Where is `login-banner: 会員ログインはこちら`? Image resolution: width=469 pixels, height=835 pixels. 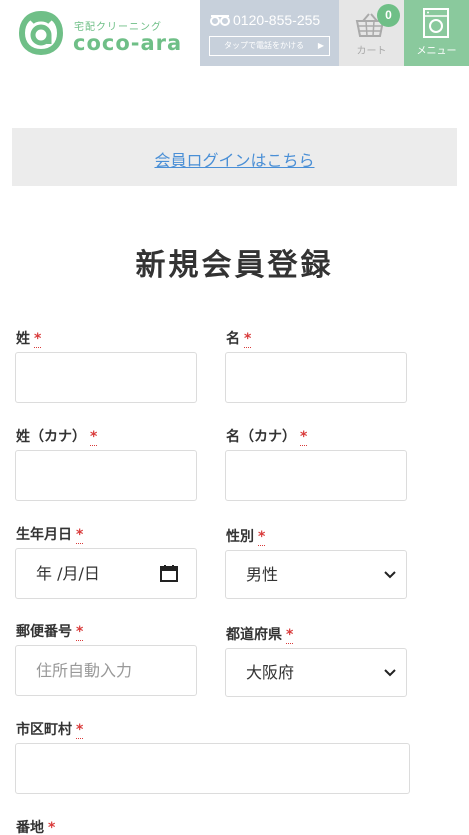
login-banner: 会員ログインはこちら is located at coordinates (234, 157).